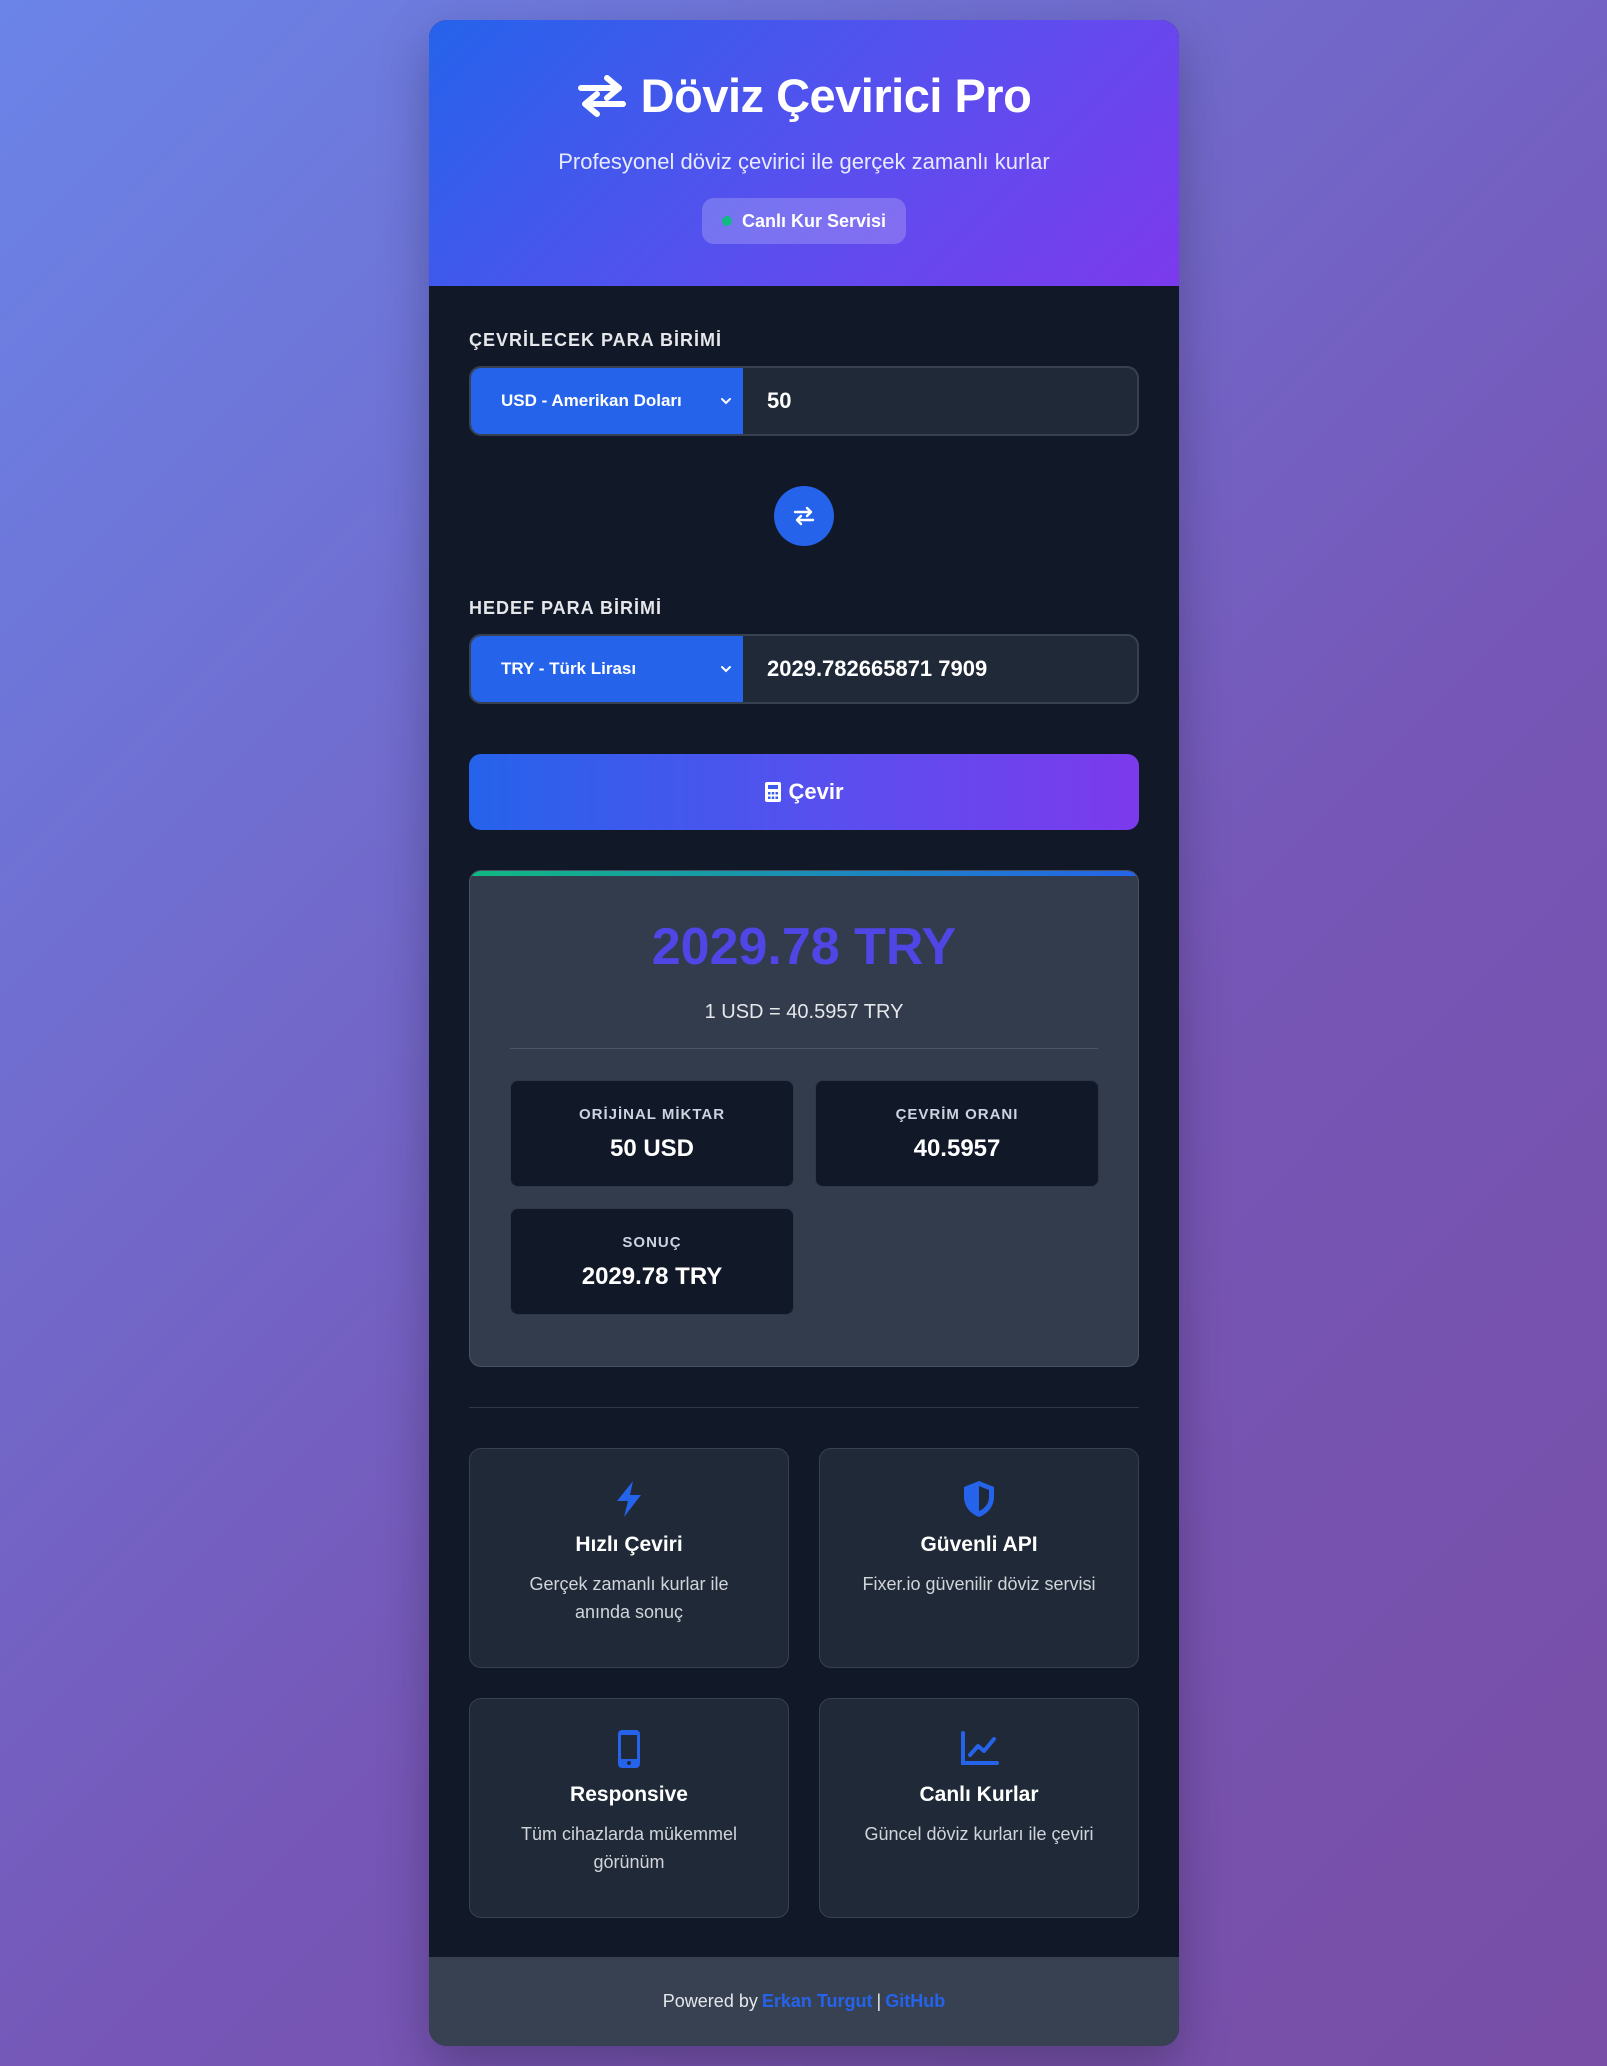  Describe the element at coordinates (816, 791) in the screenshot. I see `convert-button-label: Çevir` at that location.